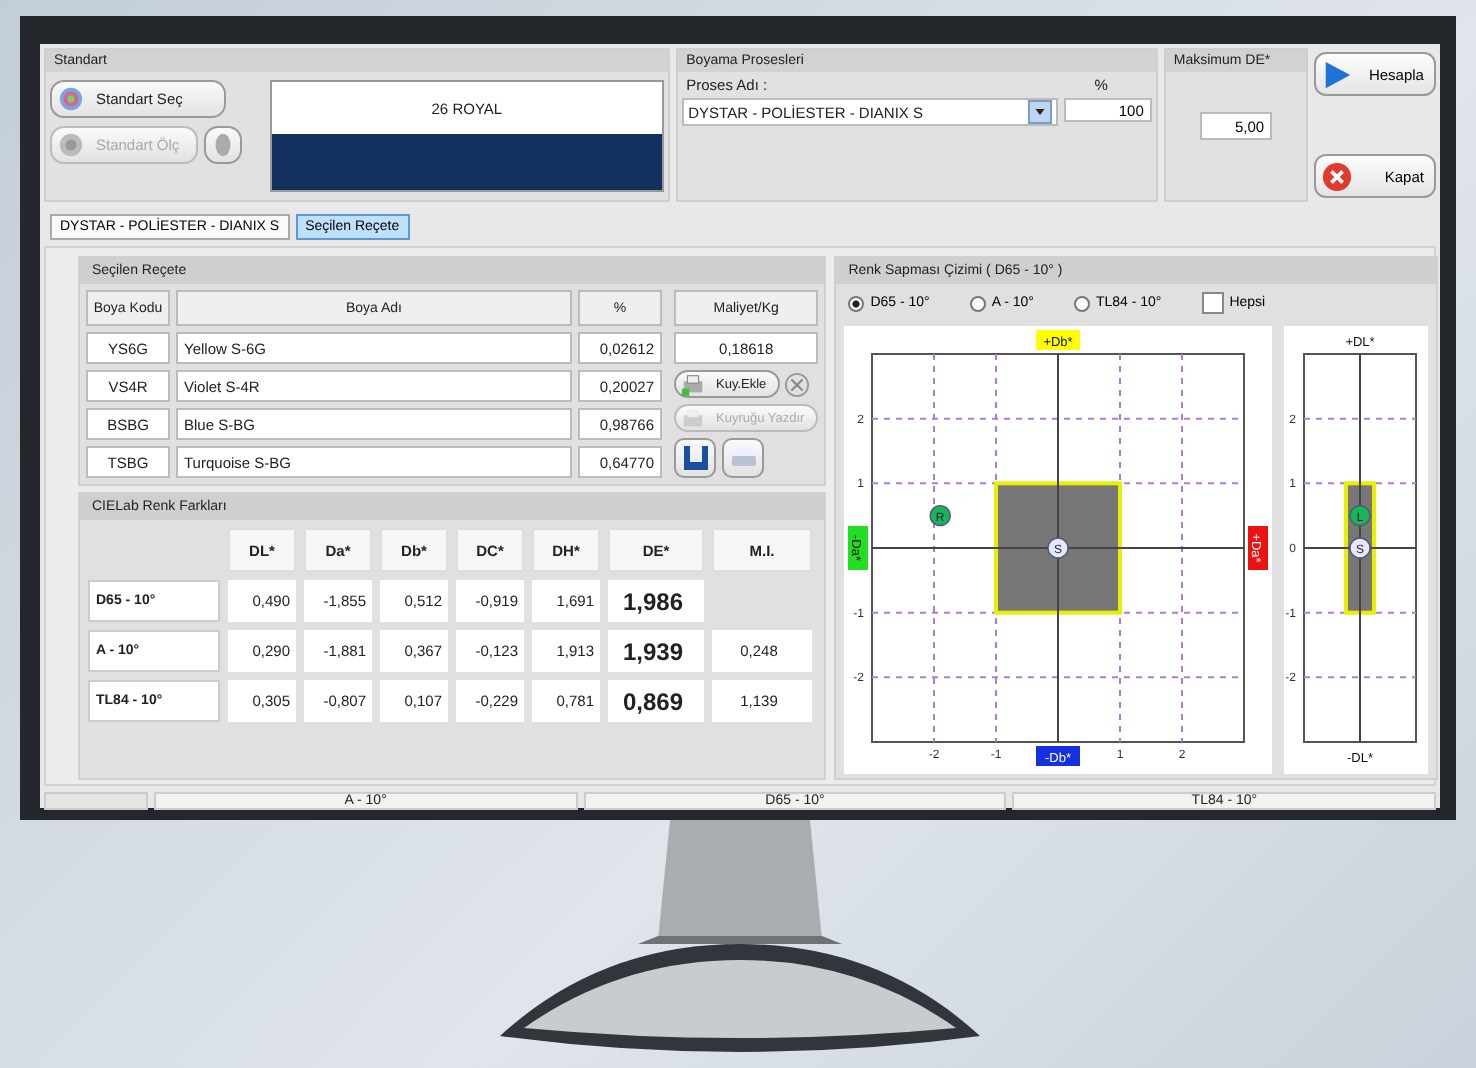 The width and height of the screenshot is (1476, 1068). I want to click on table-cell: 1,986, so click(656, 601).